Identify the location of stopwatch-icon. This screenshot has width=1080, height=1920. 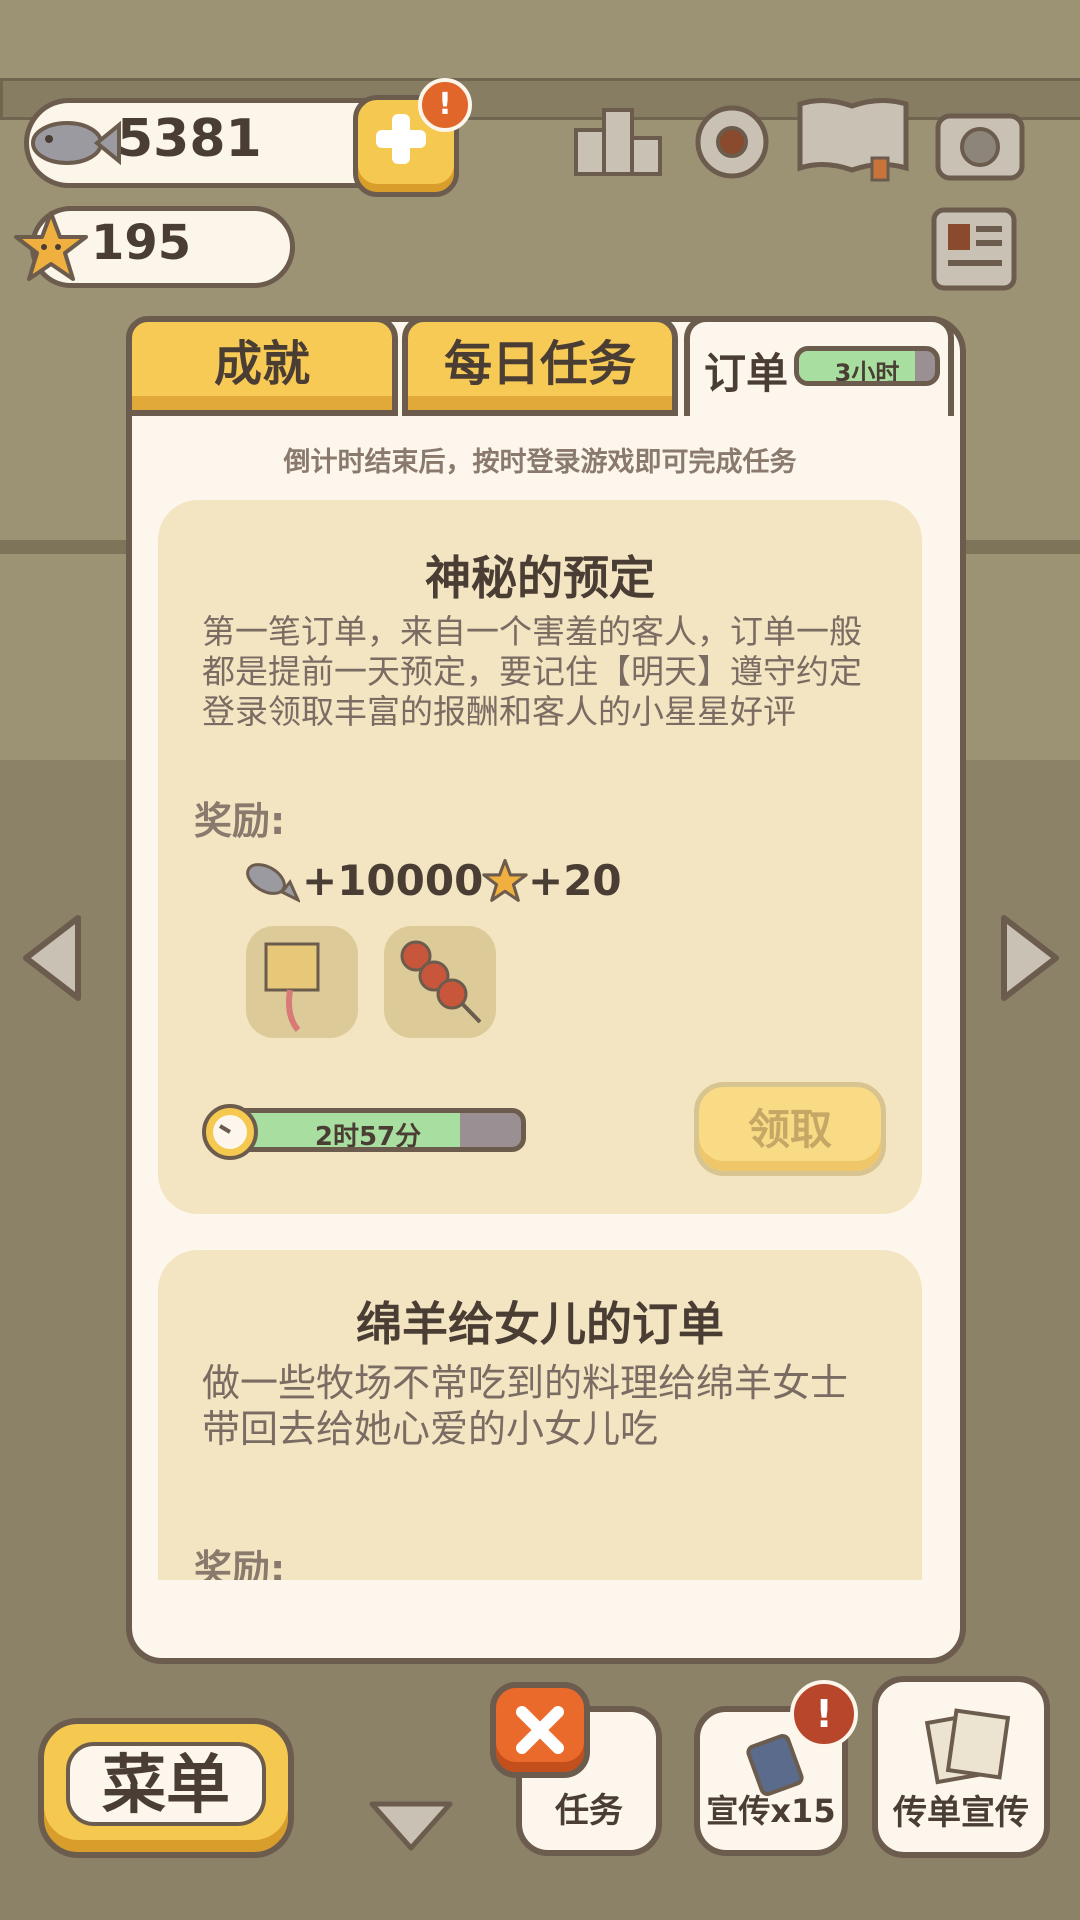
(230, 1132).